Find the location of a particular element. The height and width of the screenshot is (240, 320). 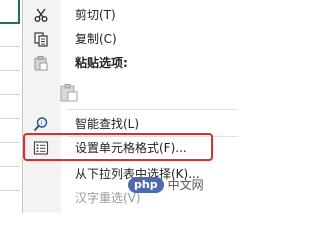

smart-lookup-icon: i is located at coordinates (41, 124).